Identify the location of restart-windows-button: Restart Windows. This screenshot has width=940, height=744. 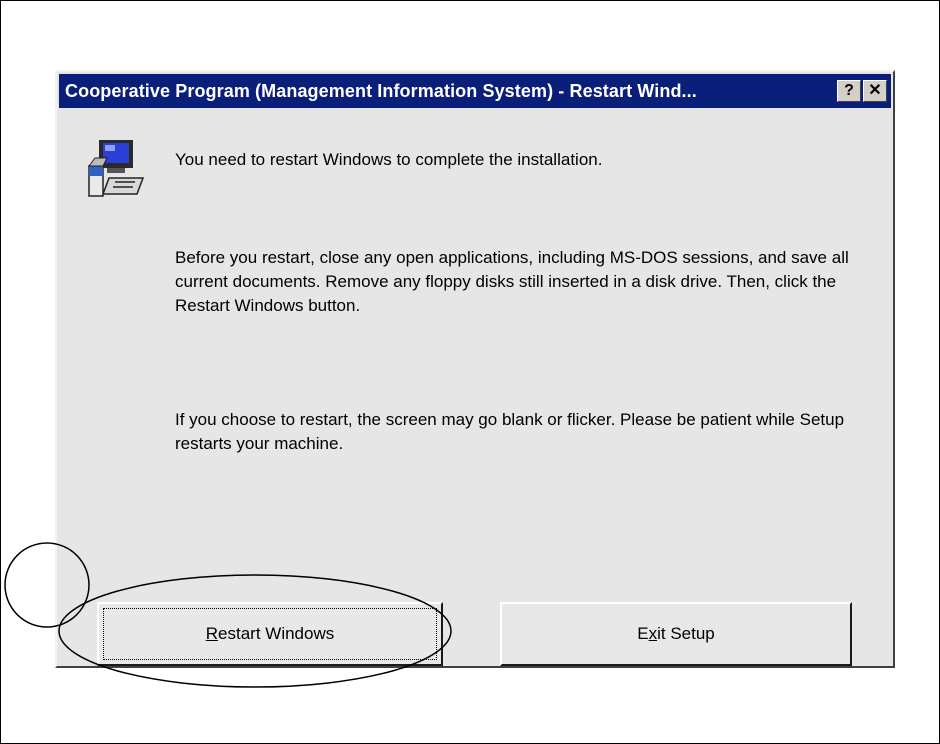
(270, 634).